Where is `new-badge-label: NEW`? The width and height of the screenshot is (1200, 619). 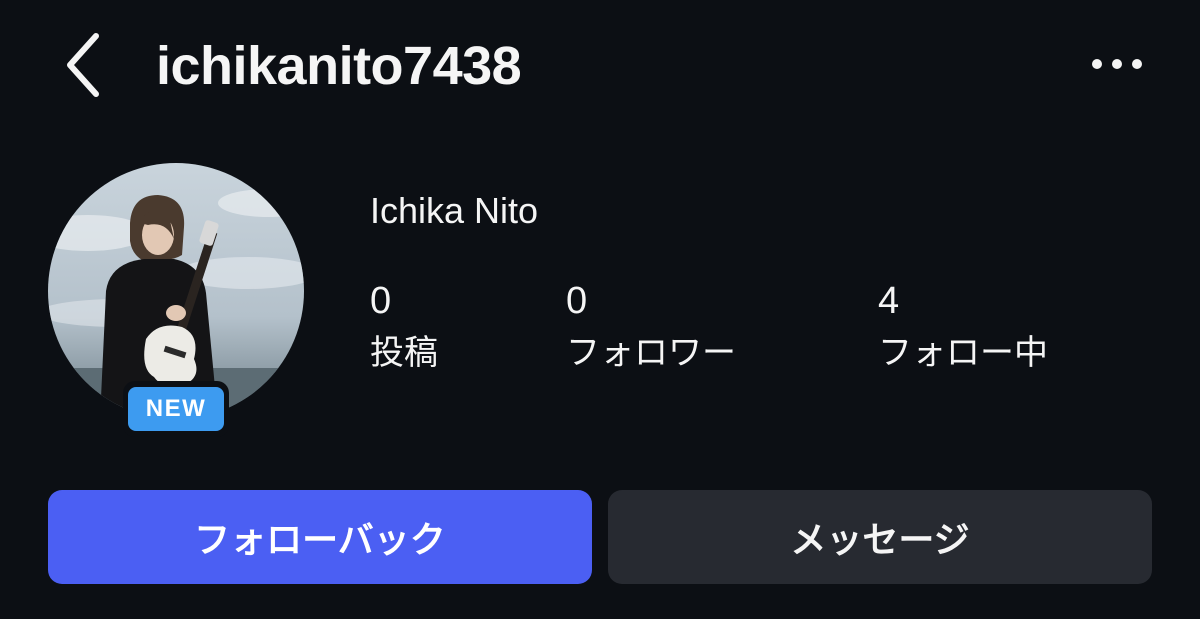 new-badge-label: NEW is located at coordinates (176, 409).